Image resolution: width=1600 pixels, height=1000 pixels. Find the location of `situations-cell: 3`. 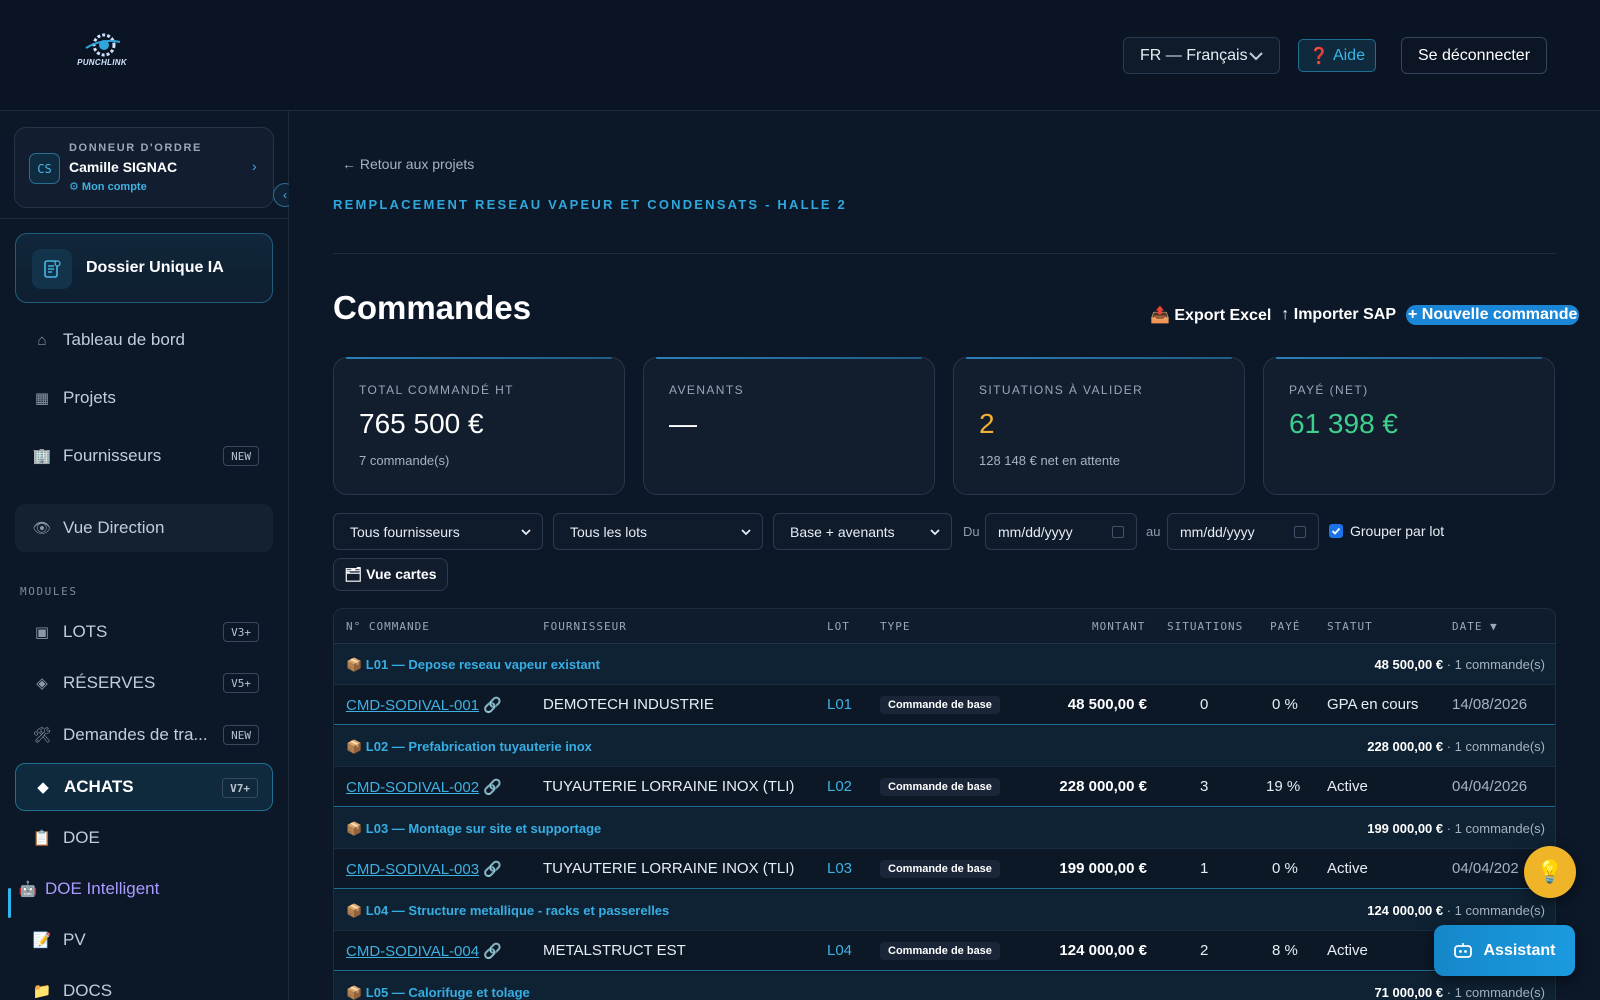

situations-cell: 3 is located at coordinates (1204, 786).